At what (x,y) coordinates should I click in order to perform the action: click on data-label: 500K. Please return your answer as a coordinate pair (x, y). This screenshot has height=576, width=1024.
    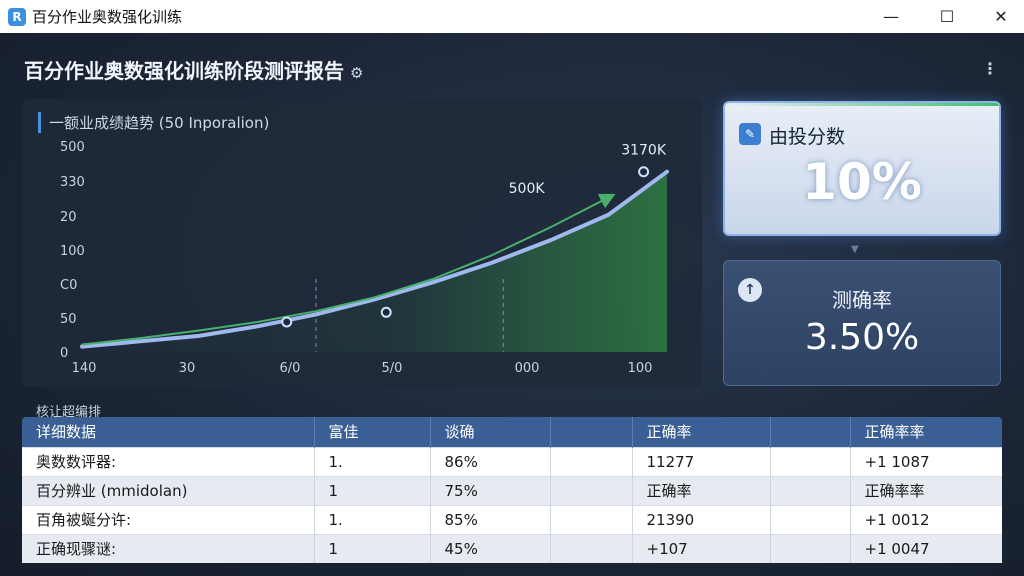
    Looking at the image, I should click on (527, 189).